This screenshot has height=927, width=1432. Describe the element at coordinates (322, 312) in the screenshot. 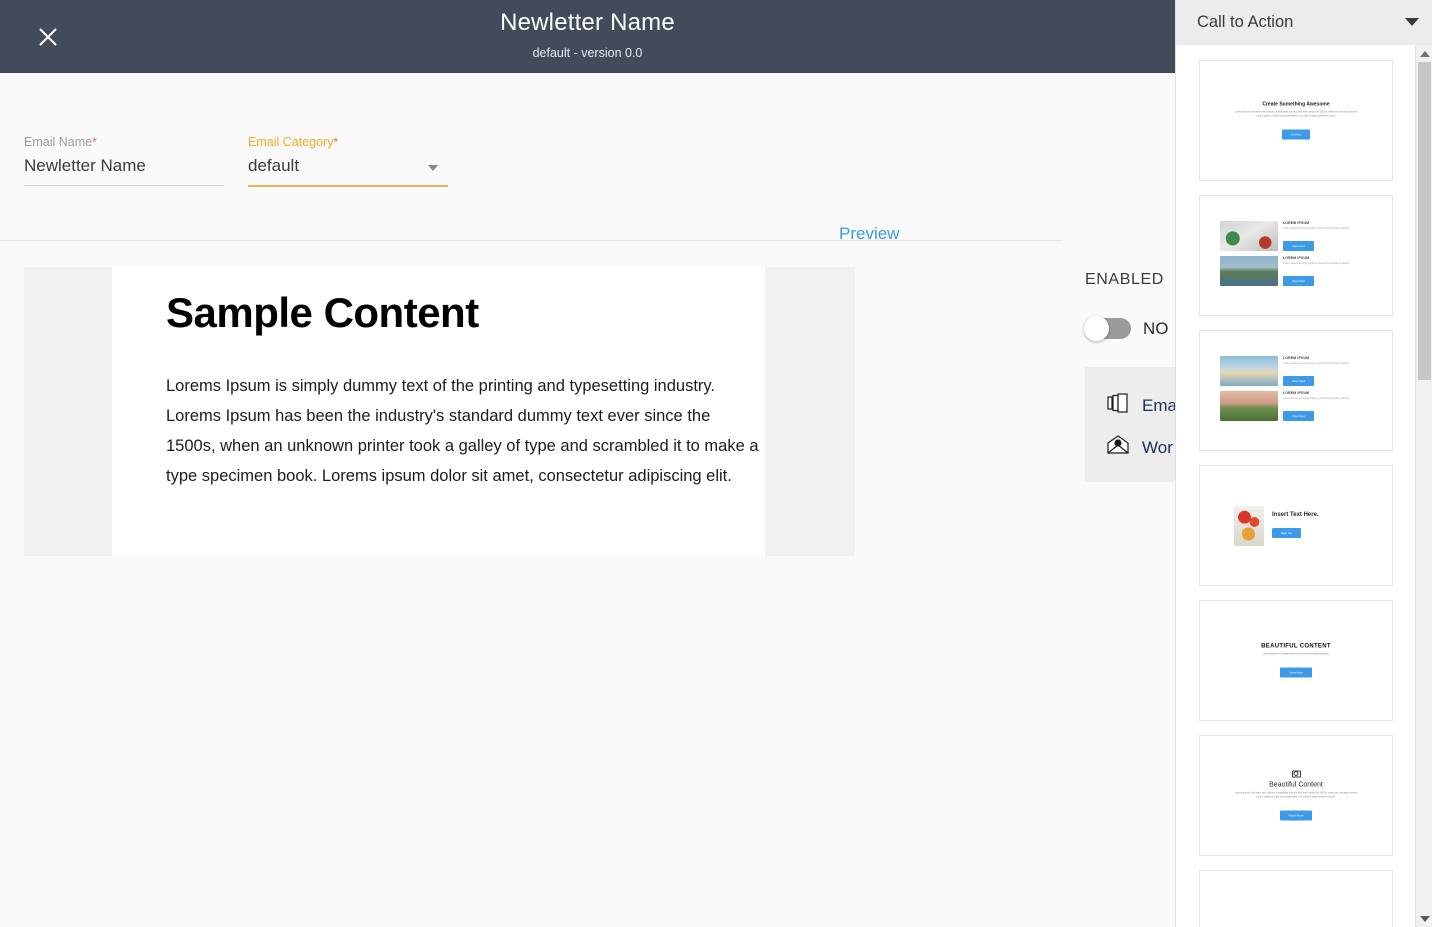

I see `content-heading: Sample Content` at that location.